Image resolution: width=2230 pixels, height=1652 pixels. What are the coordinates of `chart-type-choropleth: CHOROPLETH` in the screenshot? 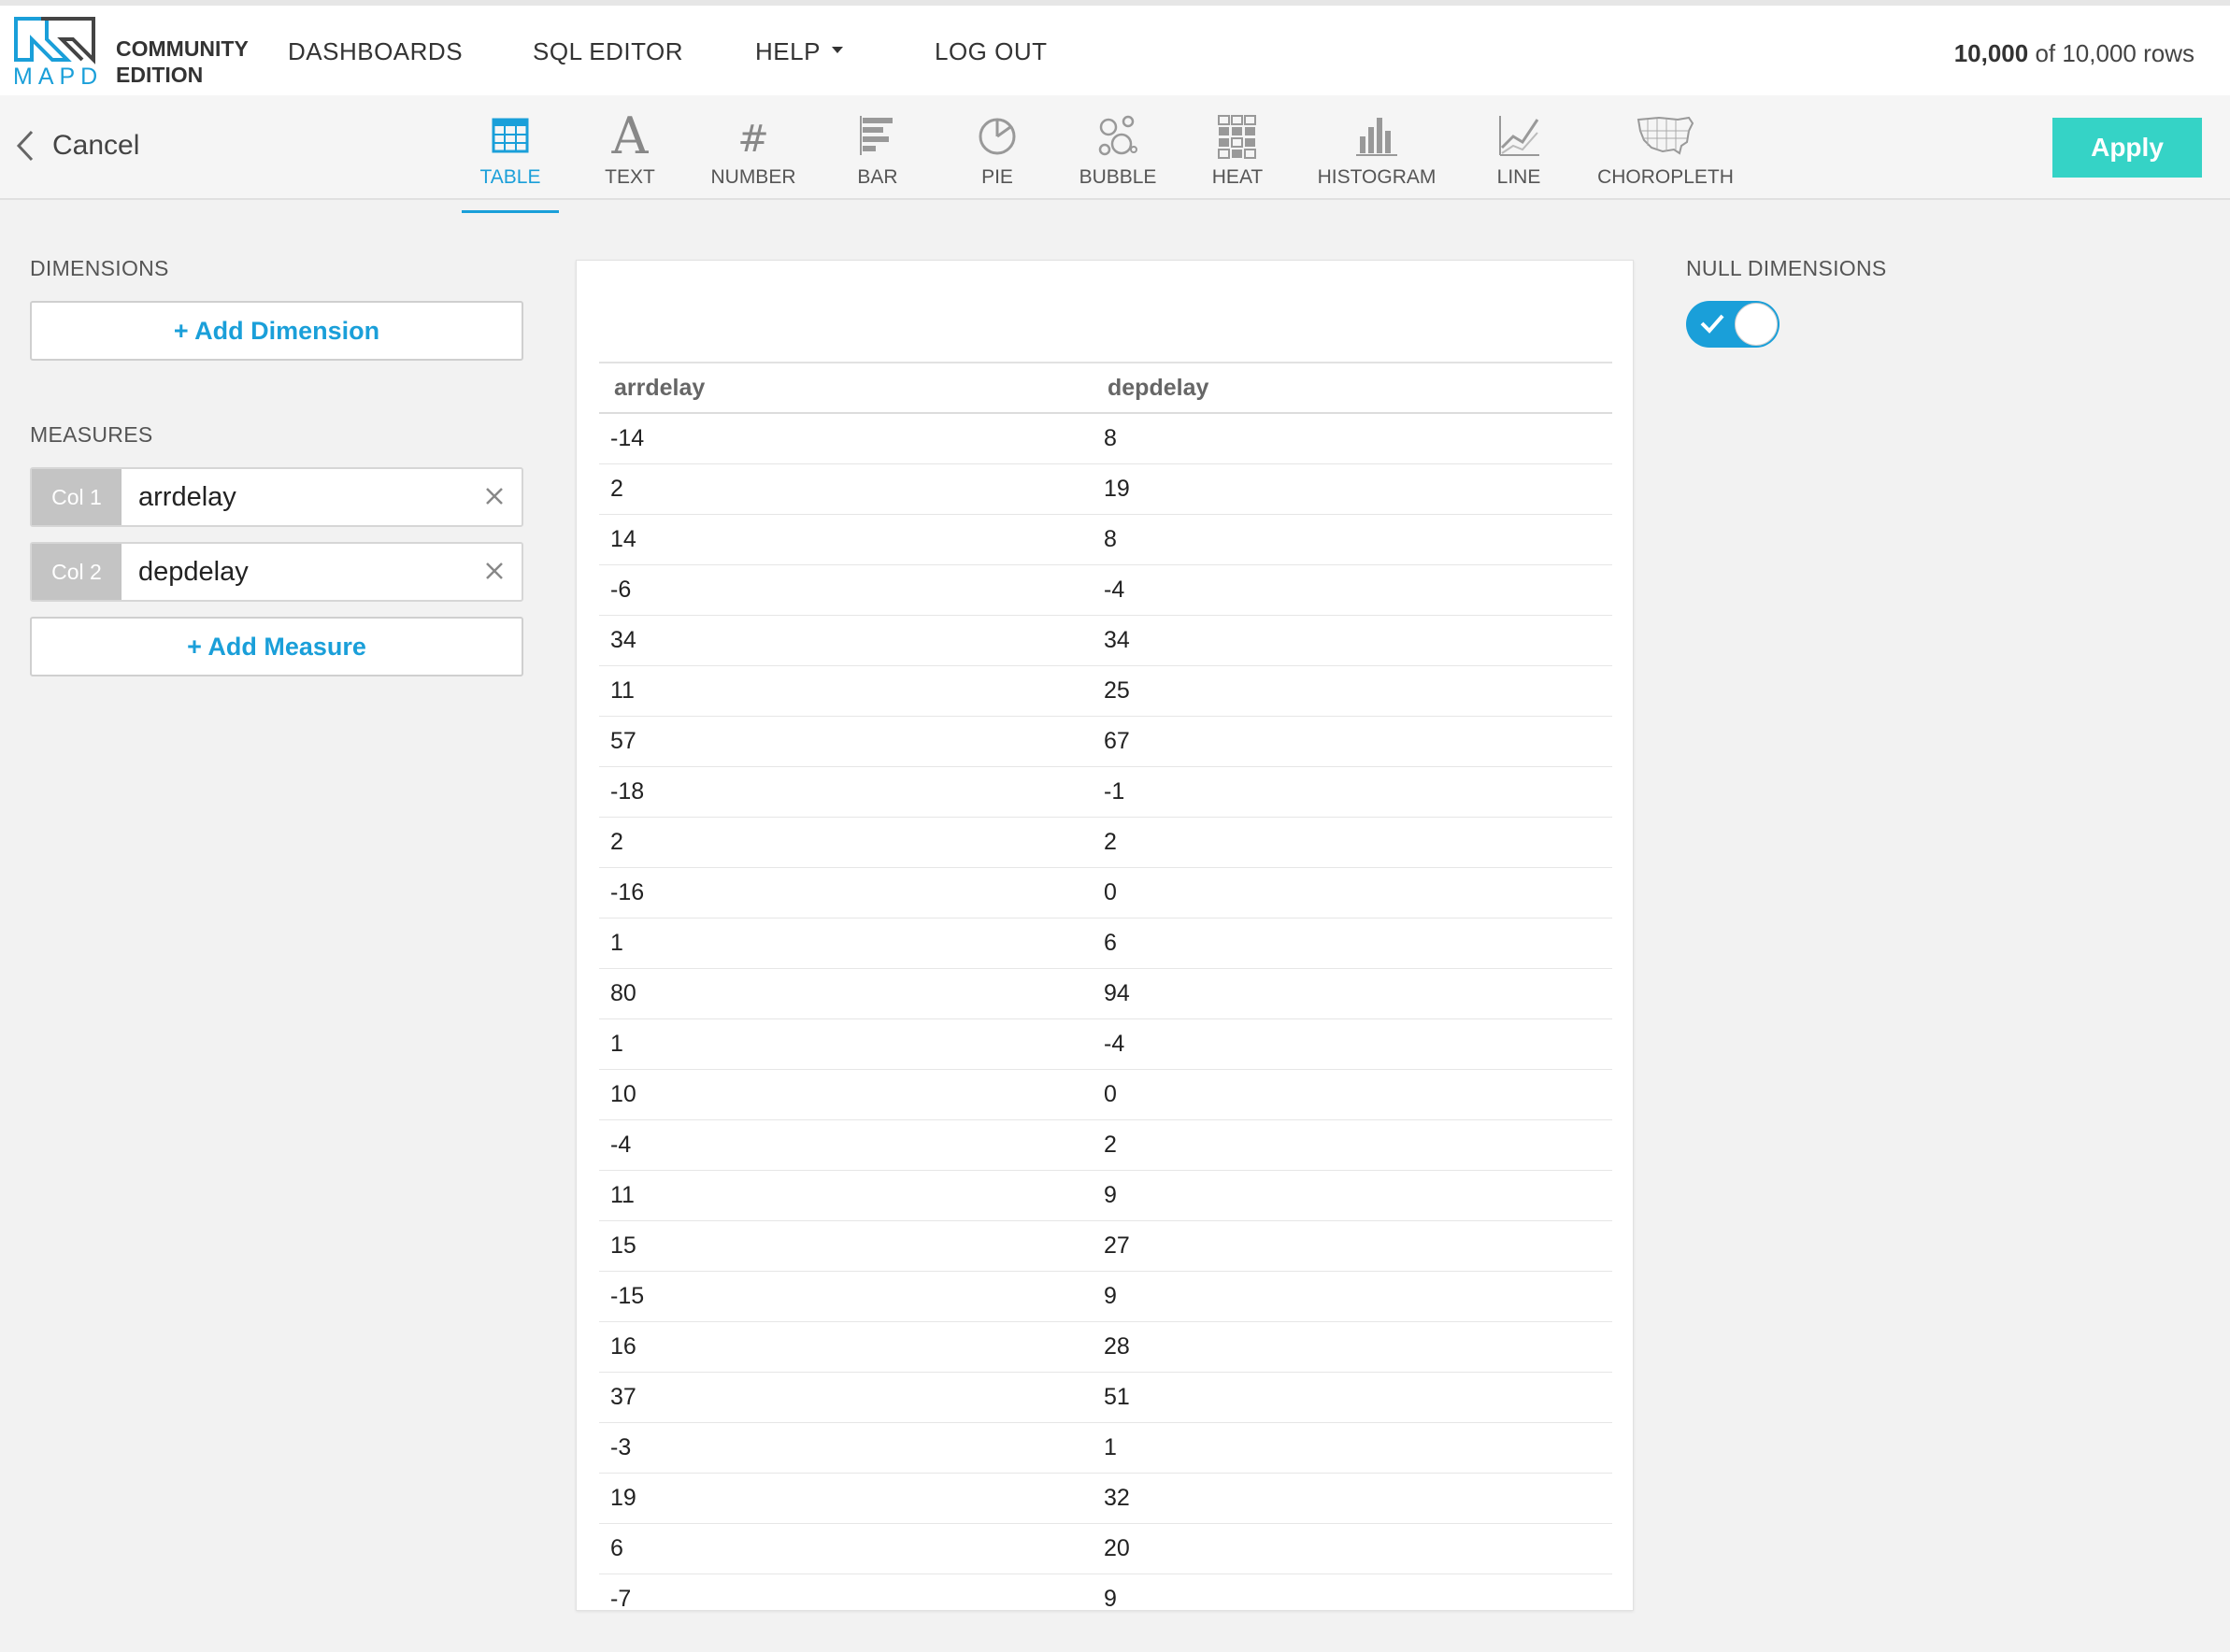 It's located at (1665, 149).